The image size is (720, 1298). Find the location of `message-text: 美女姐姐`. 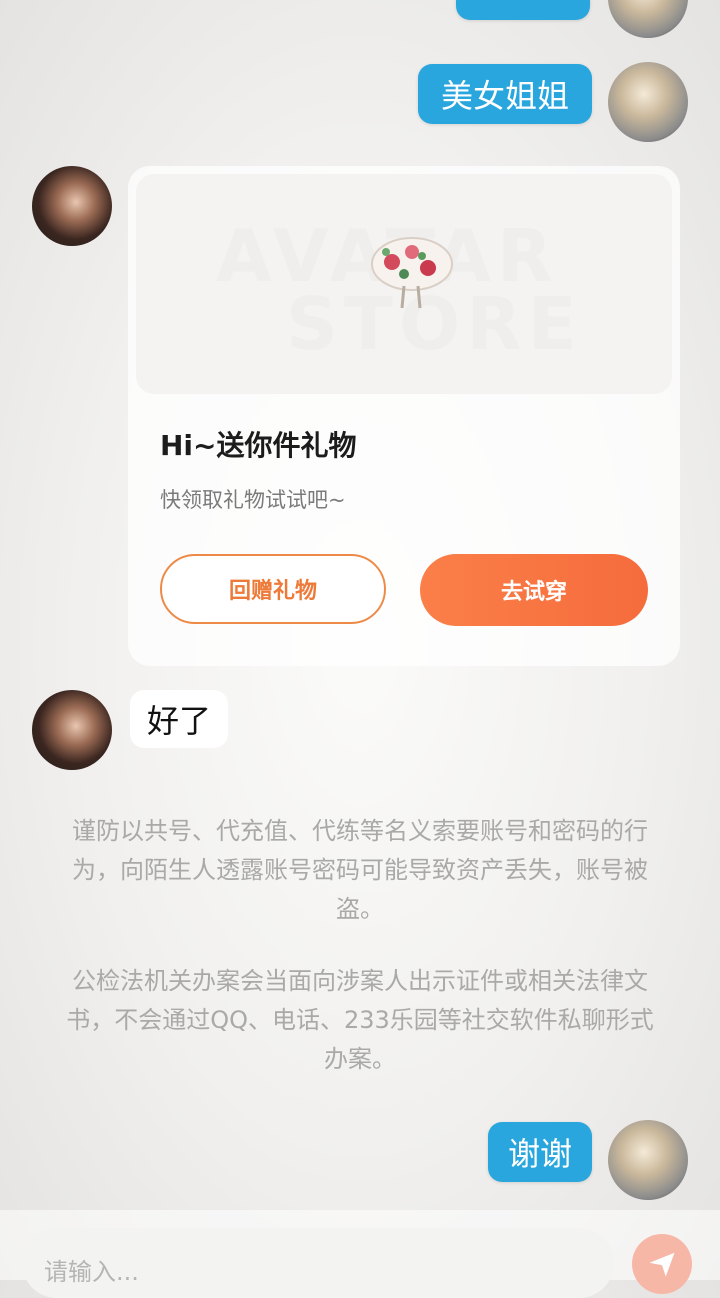

message-text: 美女姐姐 is located at coordinates (504, 96).